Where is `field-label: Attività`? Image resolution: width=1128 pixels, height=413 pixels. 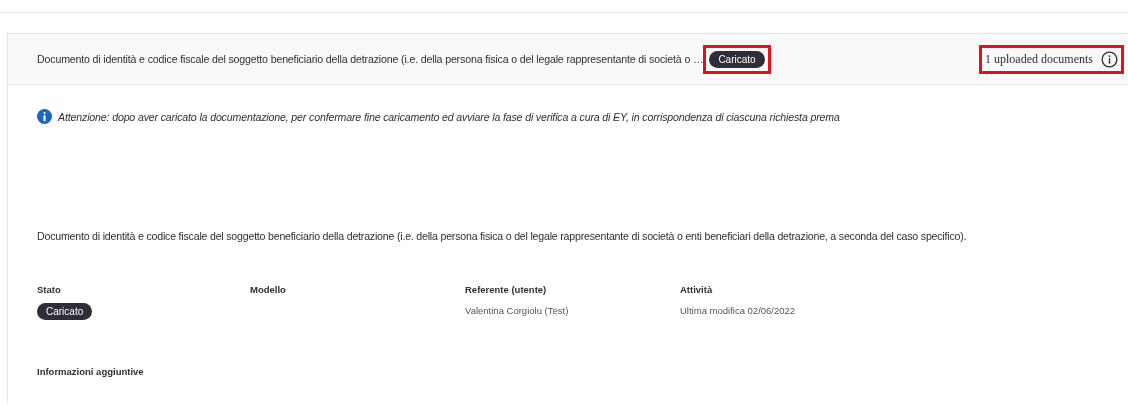
field-label: Attività is located at coordinates (697, 289).